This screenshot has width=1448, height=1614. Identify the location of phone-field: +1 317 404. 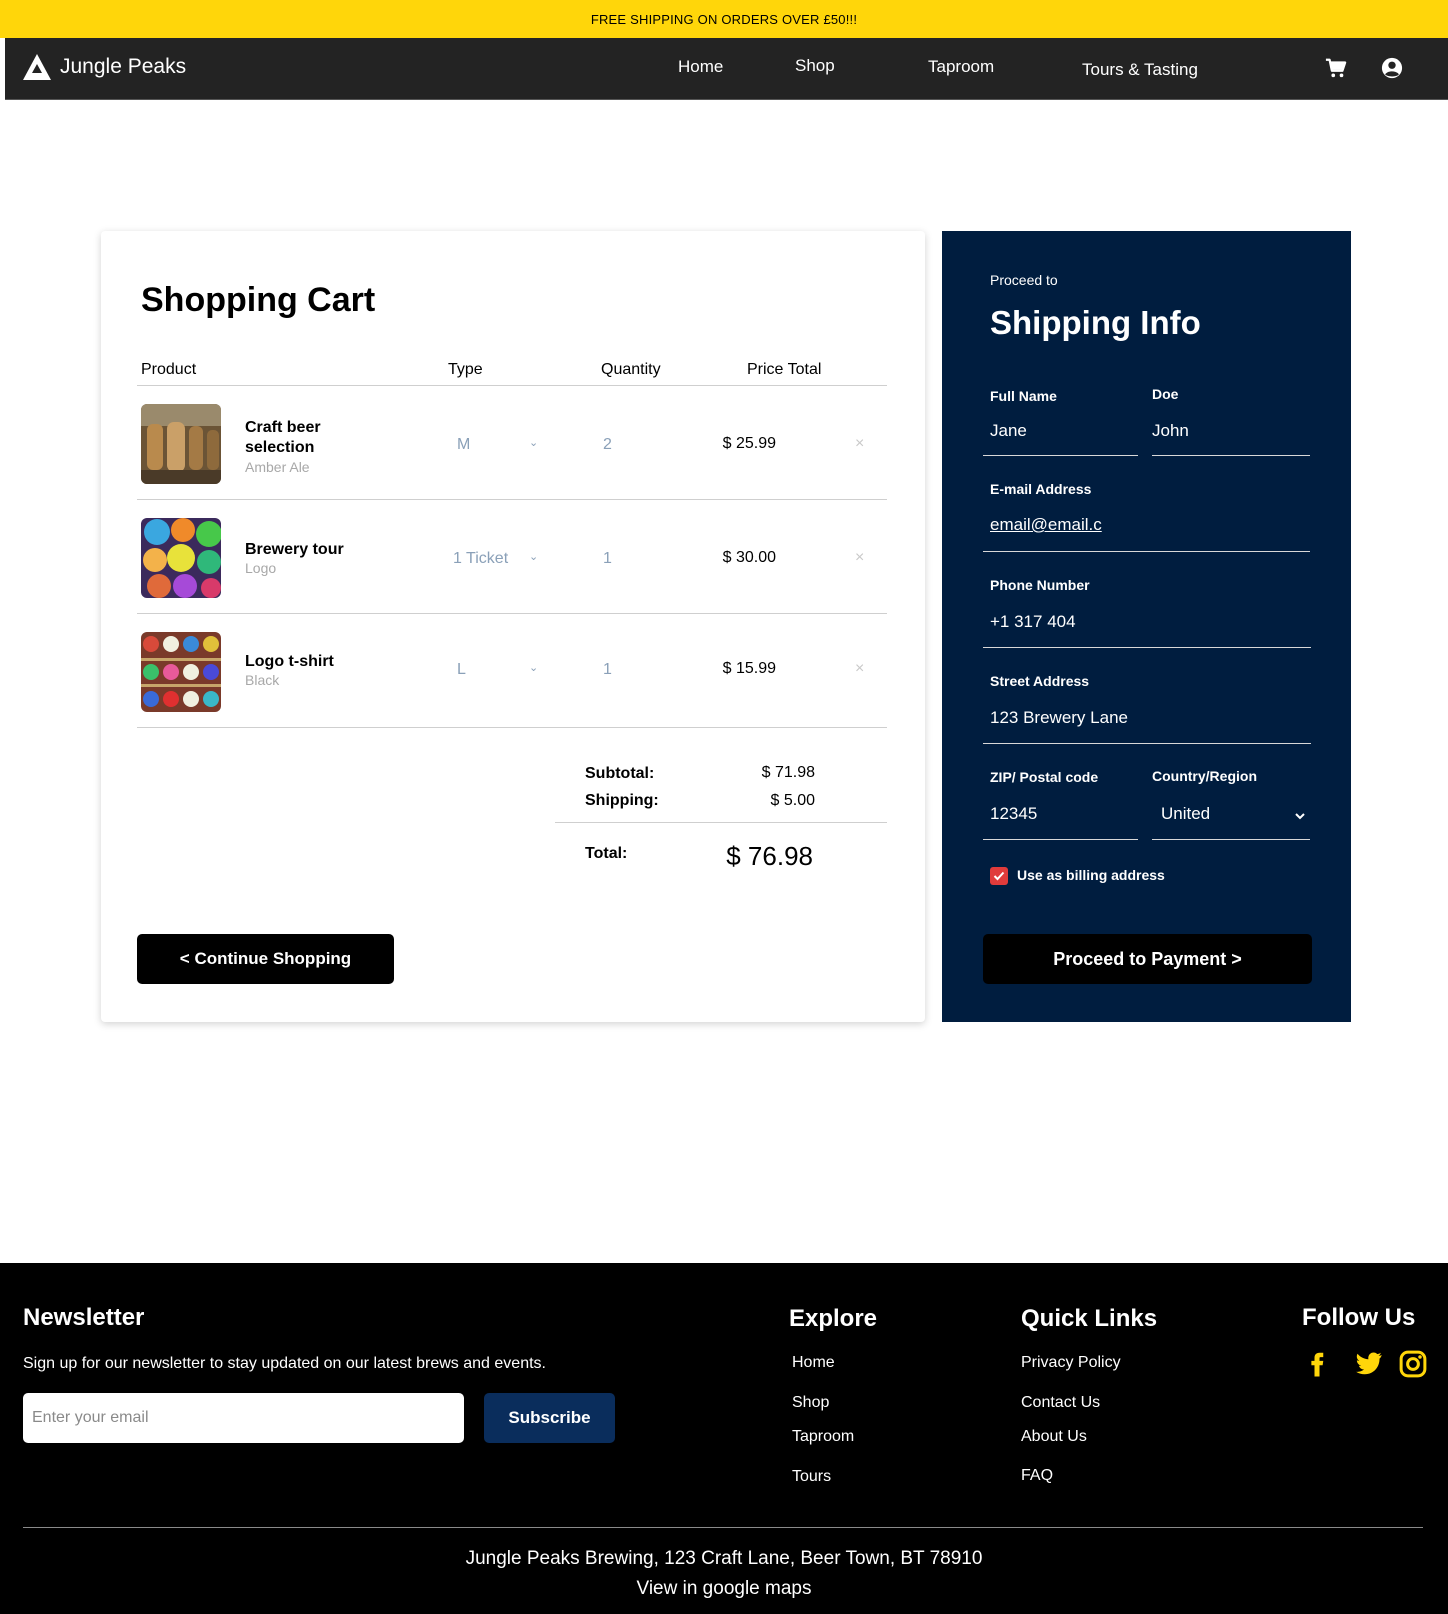
(1033, 622).